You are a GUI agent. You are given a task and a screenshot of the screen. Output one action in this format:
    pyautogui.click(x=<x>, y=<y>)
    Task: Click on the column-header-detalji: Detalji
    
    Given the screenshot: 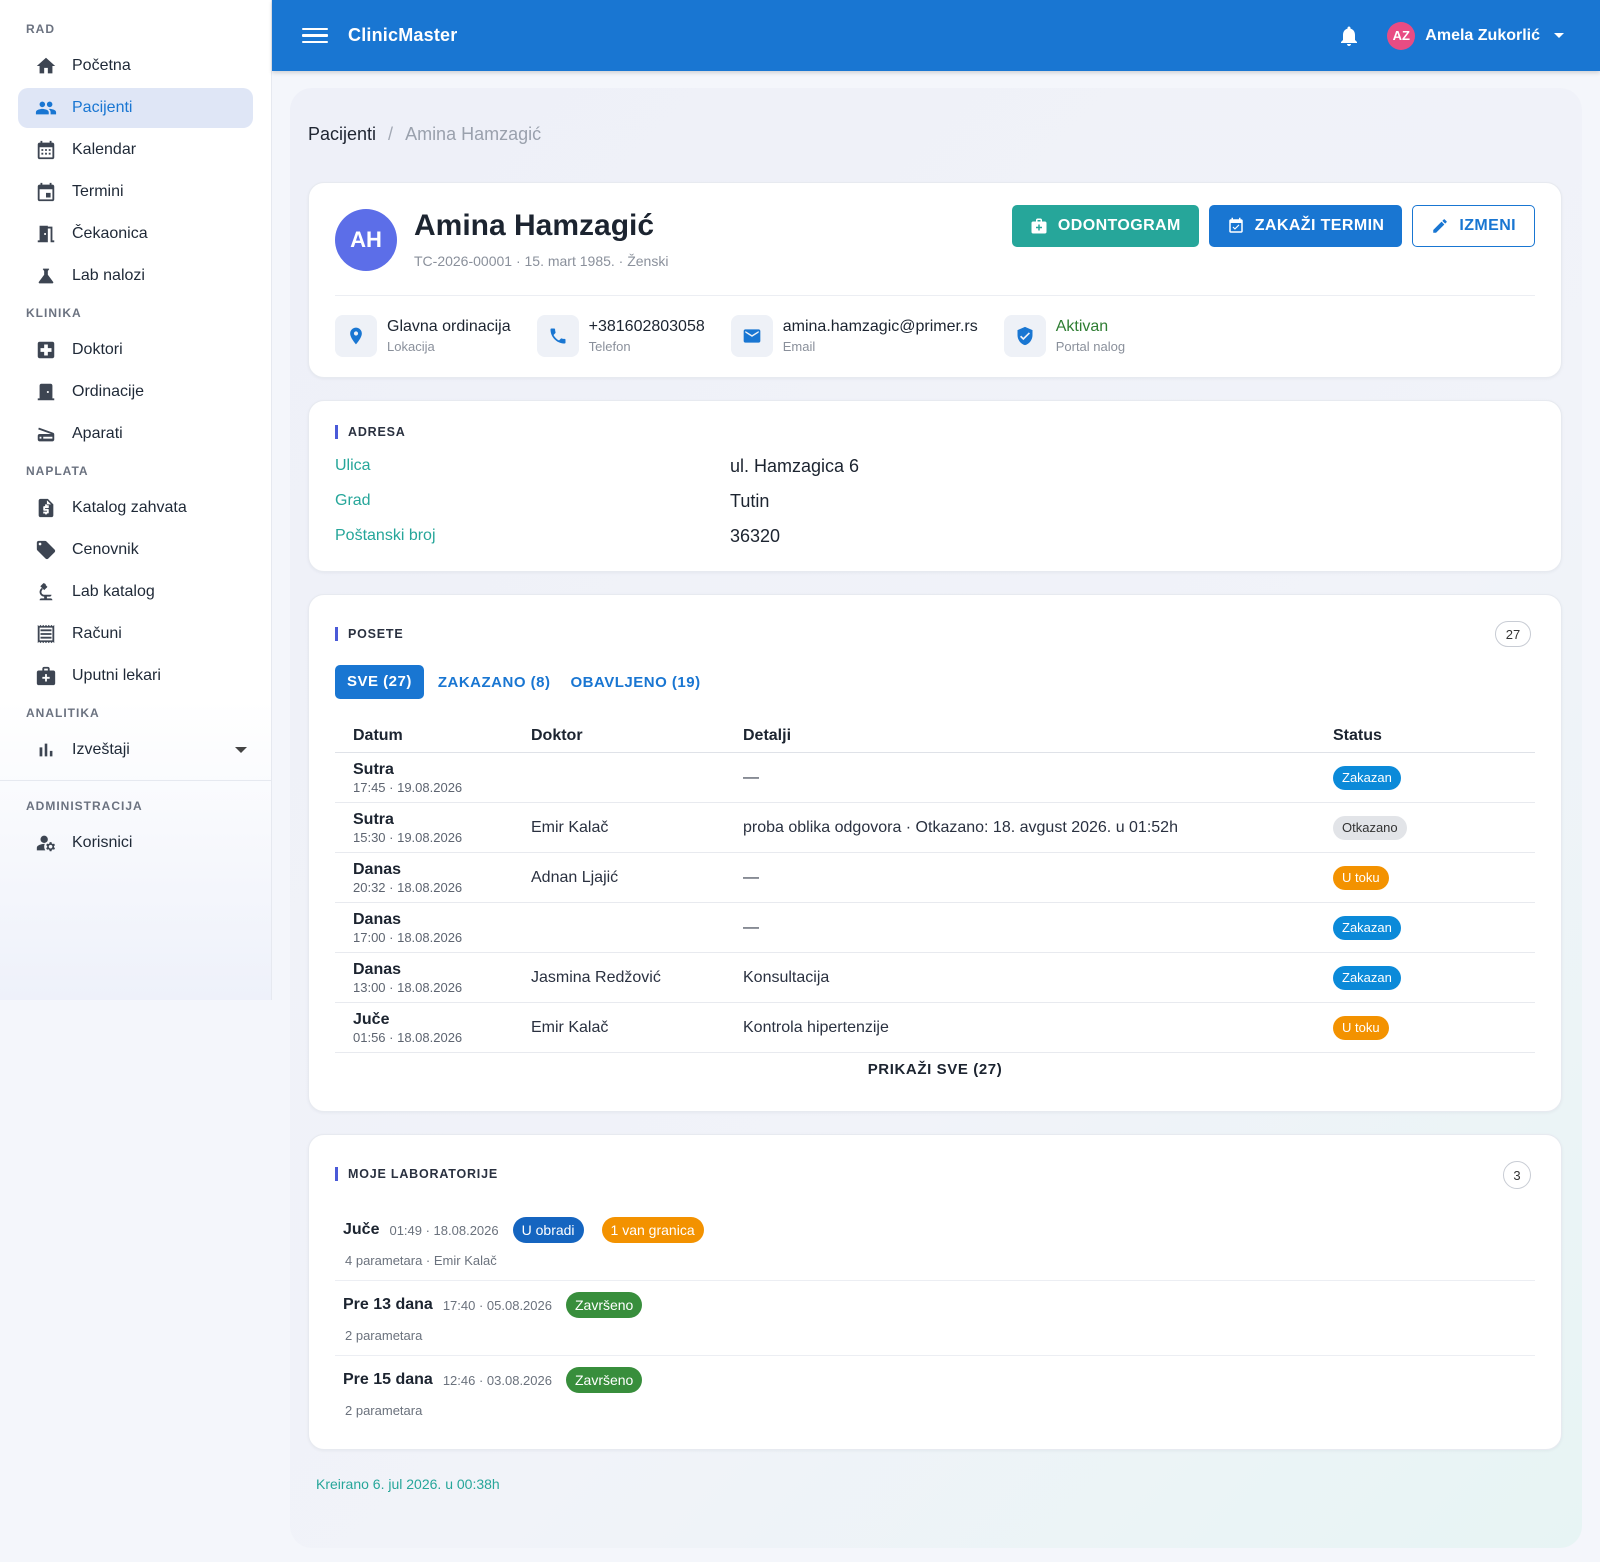 What is the action you would take?
    pyautogui.click(x=1038, y=736)
    